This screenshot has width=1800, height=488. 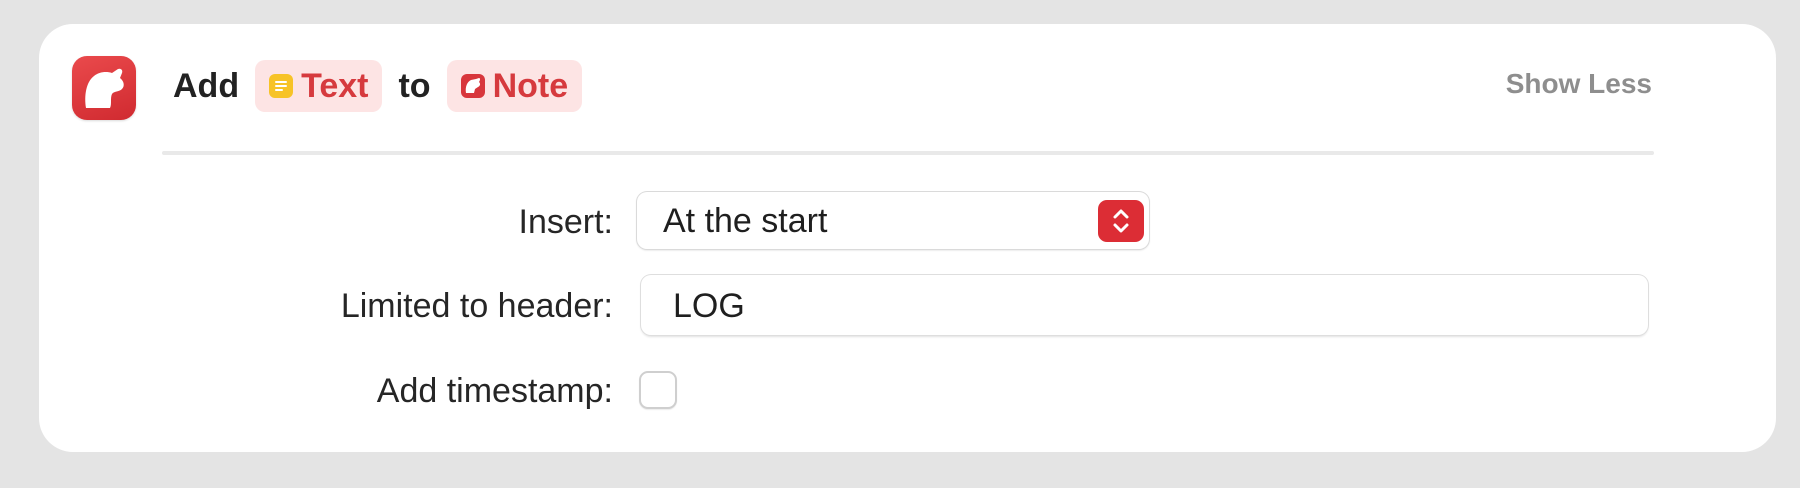 What do you see at coordinates (104, 88) in the screenshot?
I see `bear-app-icon` at bounding box center [104, 88].